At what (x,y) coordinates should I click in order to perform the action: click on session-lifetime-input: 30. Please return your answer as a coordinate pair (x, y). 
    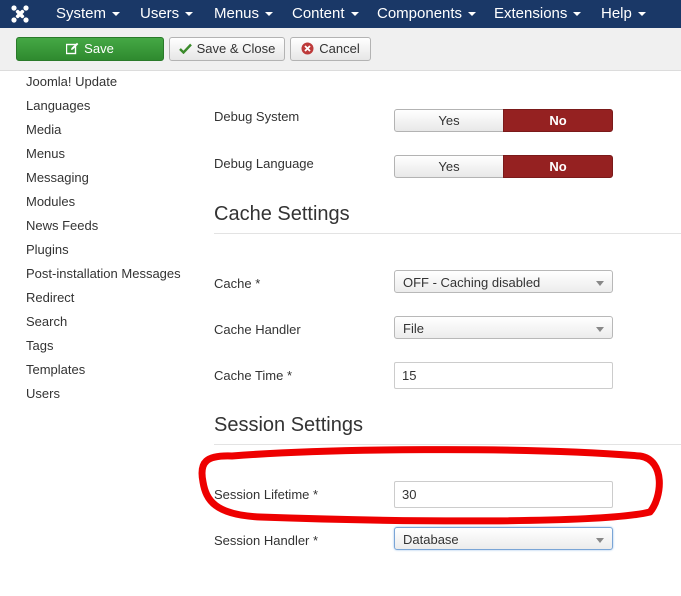
    Looking at the image, I should click on (503, 494).